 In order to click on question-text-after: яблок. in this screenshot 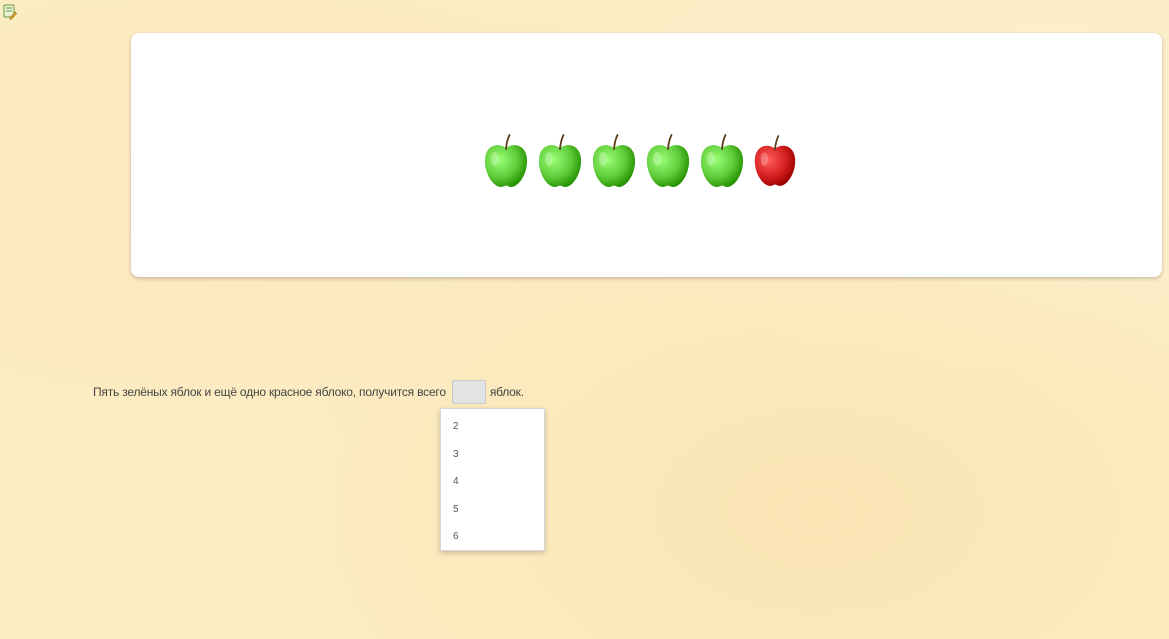, I will do `click(506, 392)`.